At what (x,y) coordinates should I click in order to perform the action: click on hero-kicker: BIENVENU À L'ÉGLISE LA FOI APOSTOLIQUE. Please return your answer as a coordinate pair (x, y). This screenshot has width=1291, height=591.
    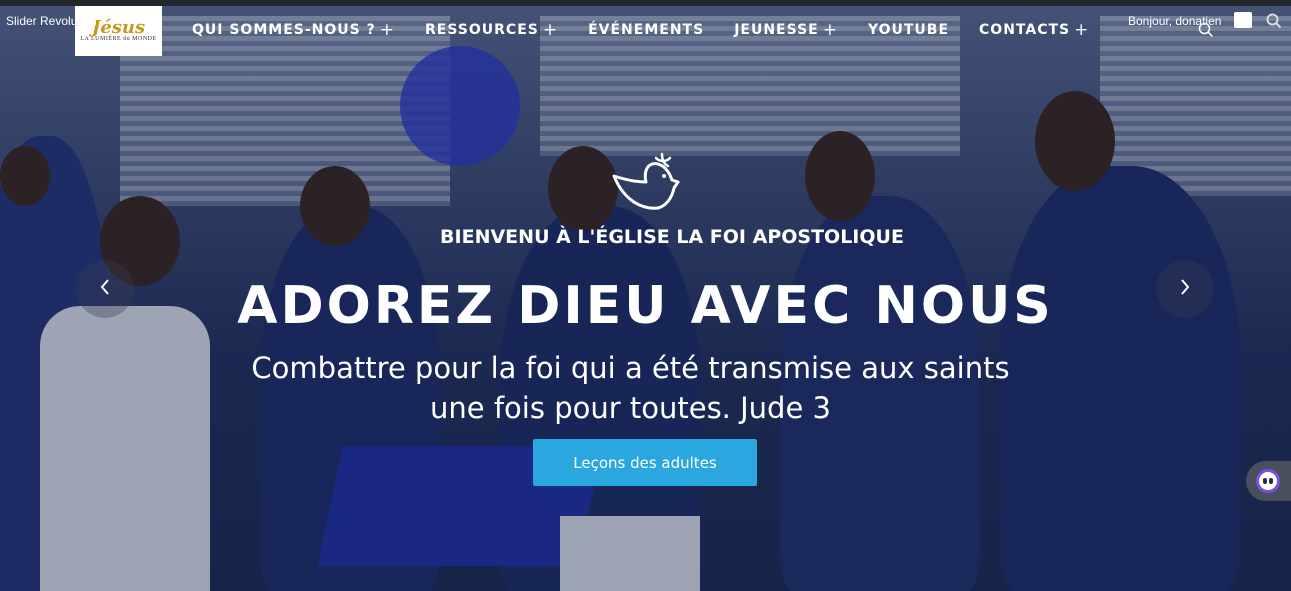
    Looking at the image, I should click on (672, 237).